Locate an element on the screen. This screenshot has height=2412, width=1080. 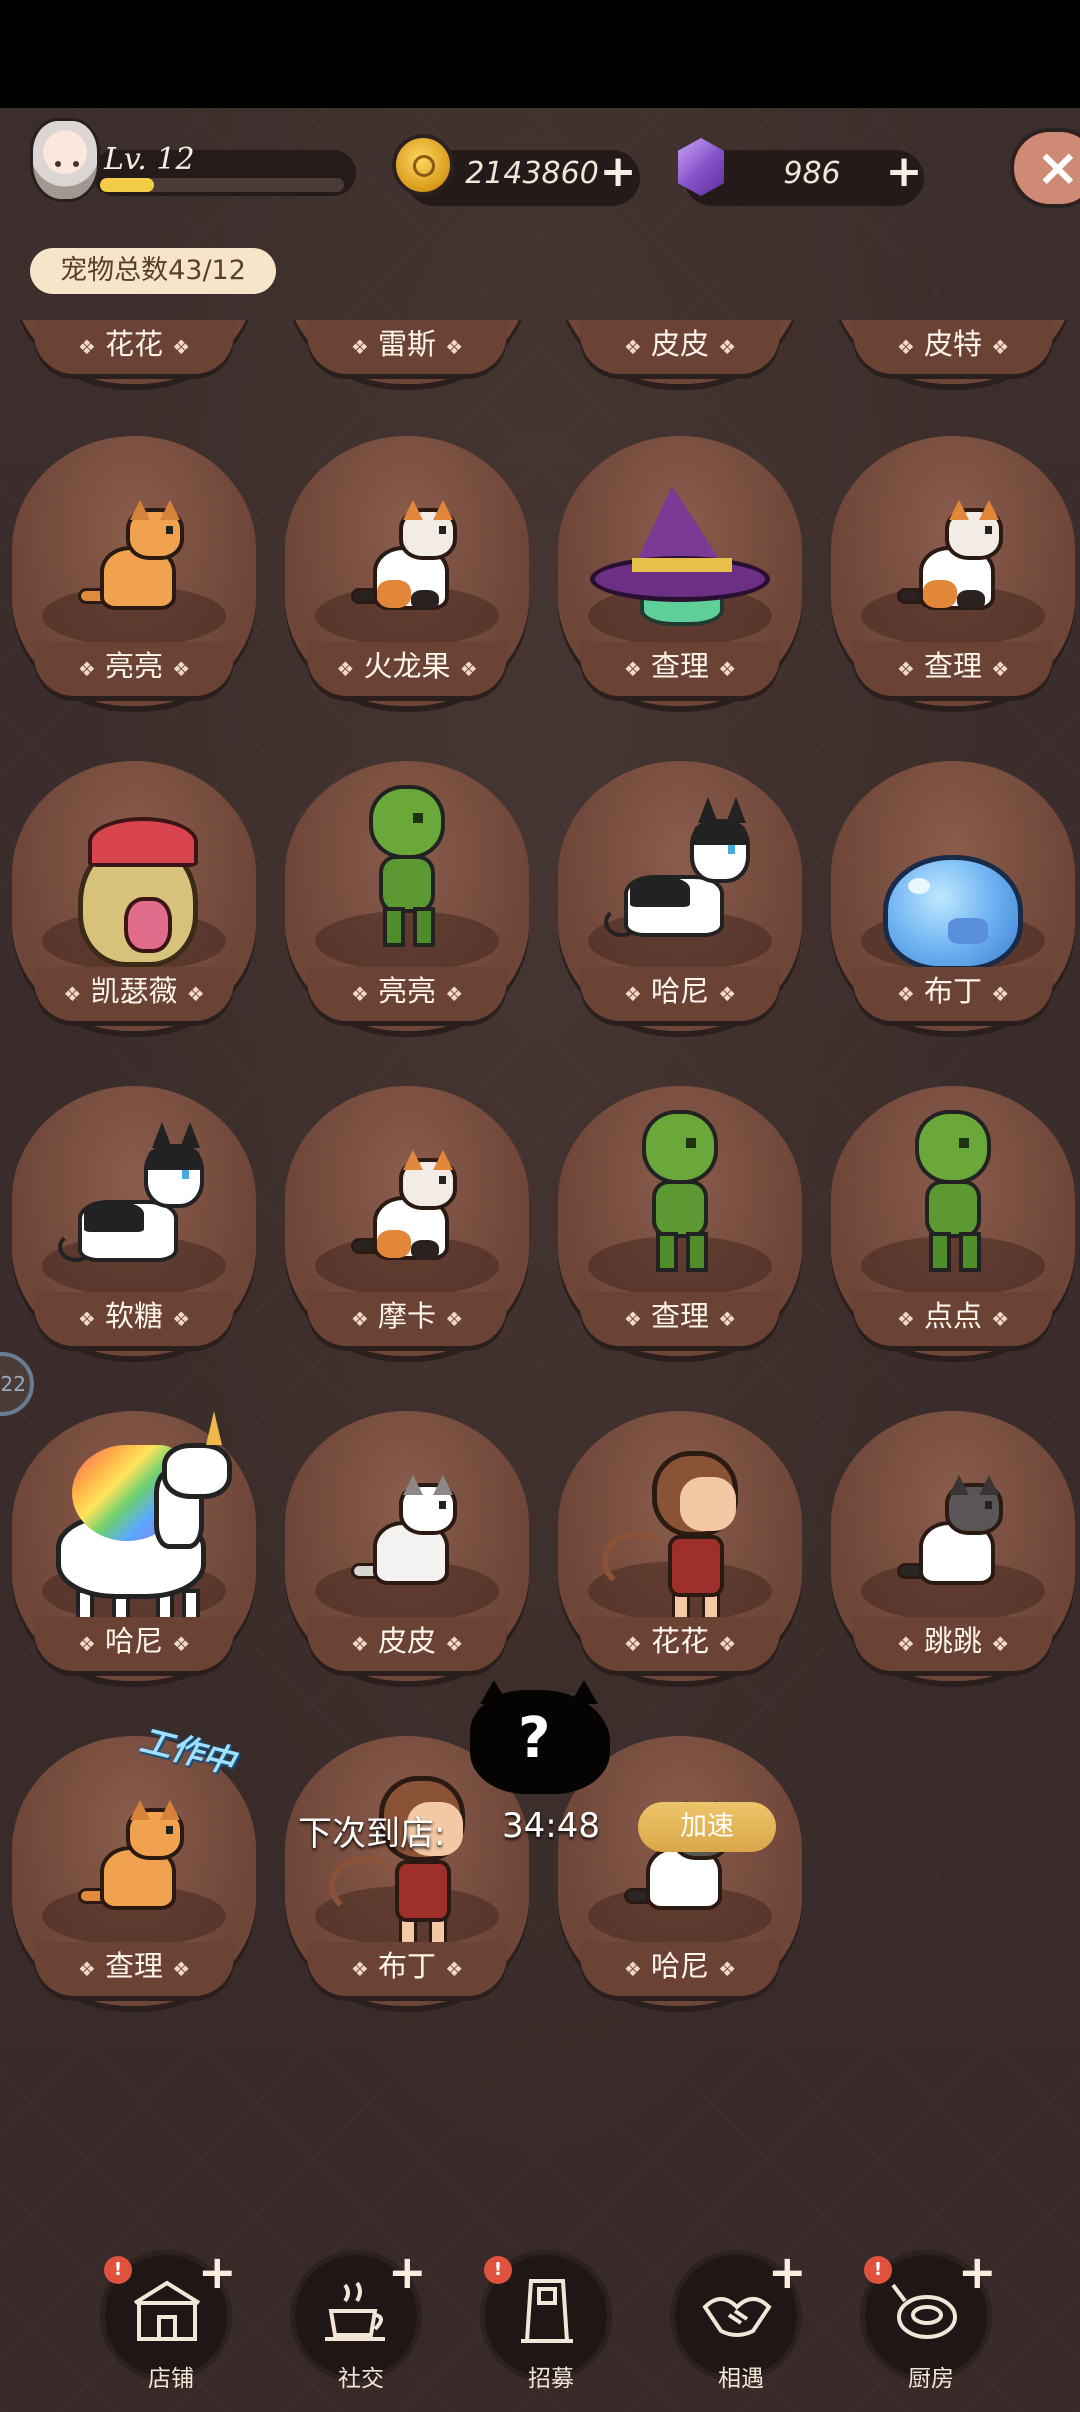
orange-cat-sprite is located at coordinates (138, 1860).